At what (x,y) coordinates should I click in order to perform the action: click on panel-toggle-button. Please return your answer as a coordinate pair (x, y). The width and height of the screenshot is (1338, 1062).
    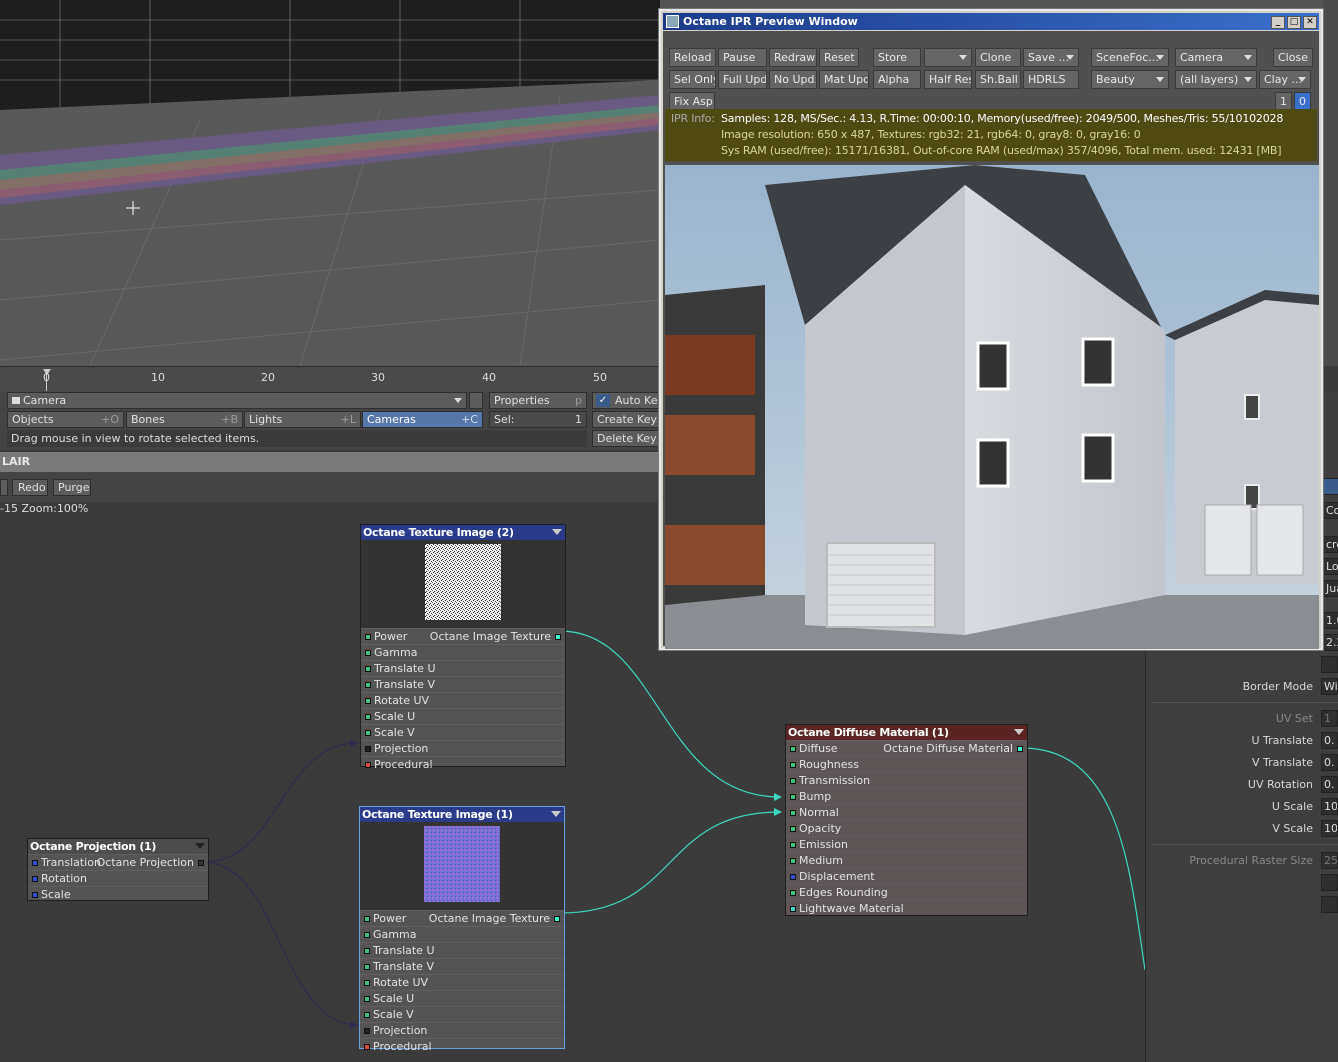
    Looking at the image, I should click on (476, 400).